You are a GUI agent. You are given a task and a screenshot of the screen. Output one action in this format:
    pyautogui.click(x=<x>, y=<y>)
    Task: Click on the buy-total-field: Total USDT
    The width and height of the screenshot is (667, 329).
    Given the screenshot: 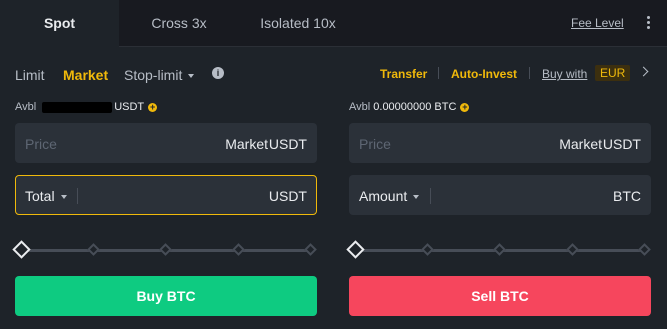 What is the action you would take?
    pyautogui.click(x=166, y=195)
    